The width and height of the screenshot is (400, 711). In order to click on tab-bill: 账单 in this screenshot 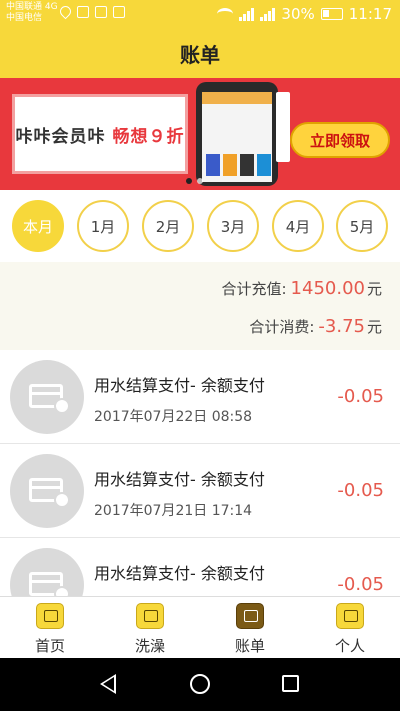, I will do `click(250, 628)`.